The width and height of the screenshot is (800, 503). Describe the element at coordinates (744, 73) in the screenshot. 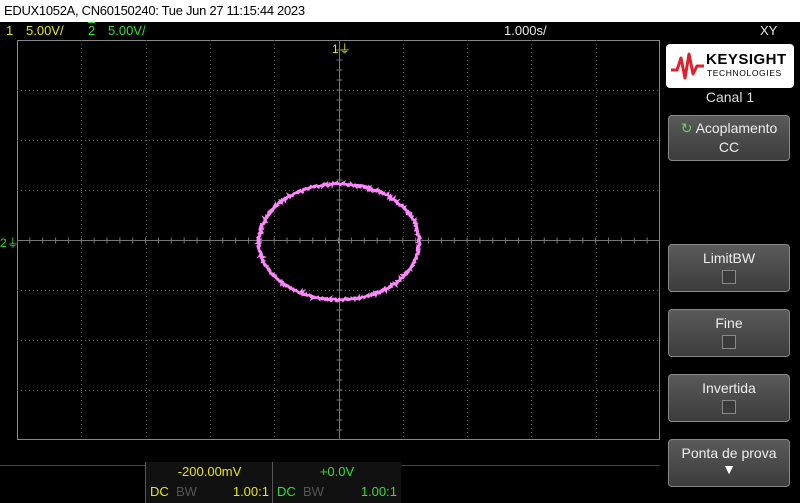

I see `logo-subtitle: TECHNOLOGIES` at that location.